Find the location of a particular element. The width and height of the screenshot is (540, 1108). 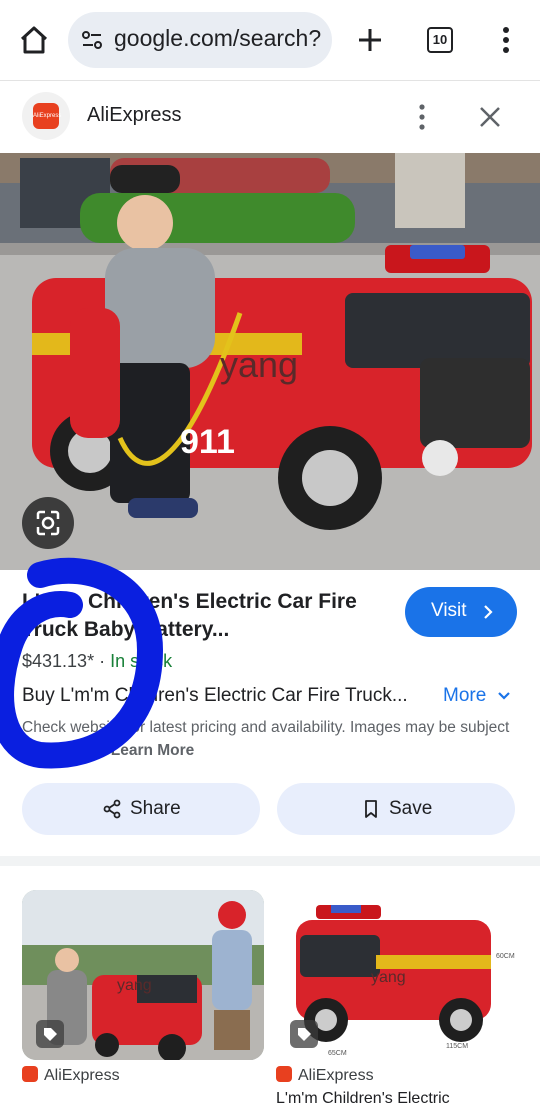

new-tab-button is located at coordinates (370, 40).